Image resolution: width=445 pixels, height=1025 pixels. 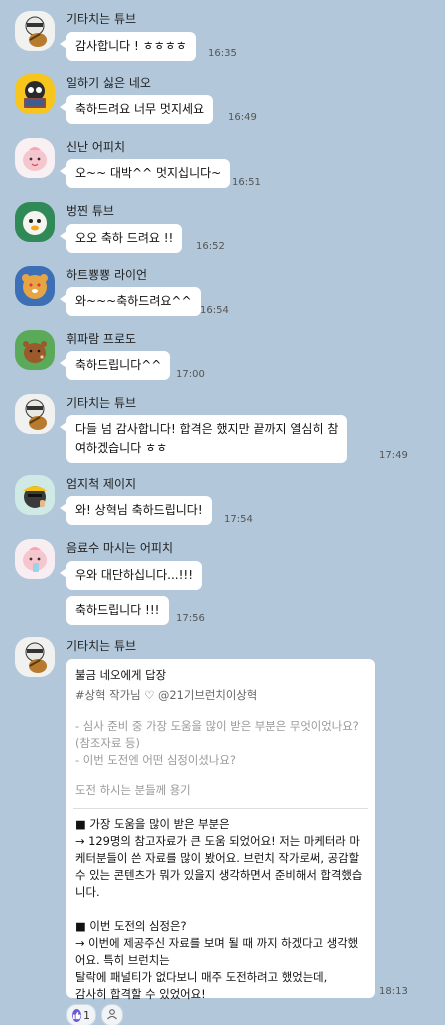 What do you see at coordinates (35, 350) in the screenshot?
I see `avatar-frodo-whistle` at bounding box center [35, 350].